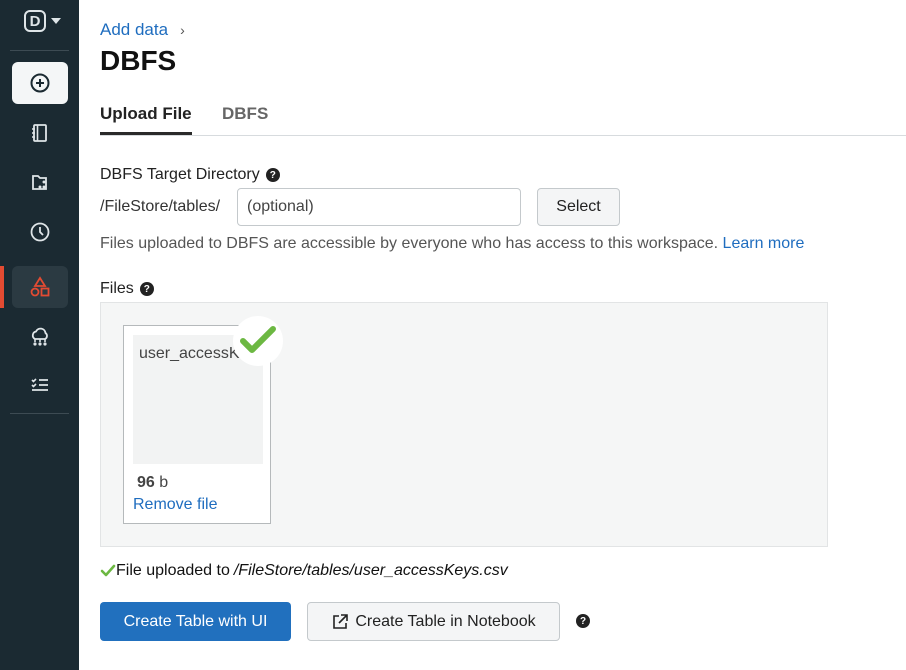 The image size is (906, 670). Describe the element at coordinates (245, 119) in the screenshot. I see `tab-dbfs: DBFS` at that location.